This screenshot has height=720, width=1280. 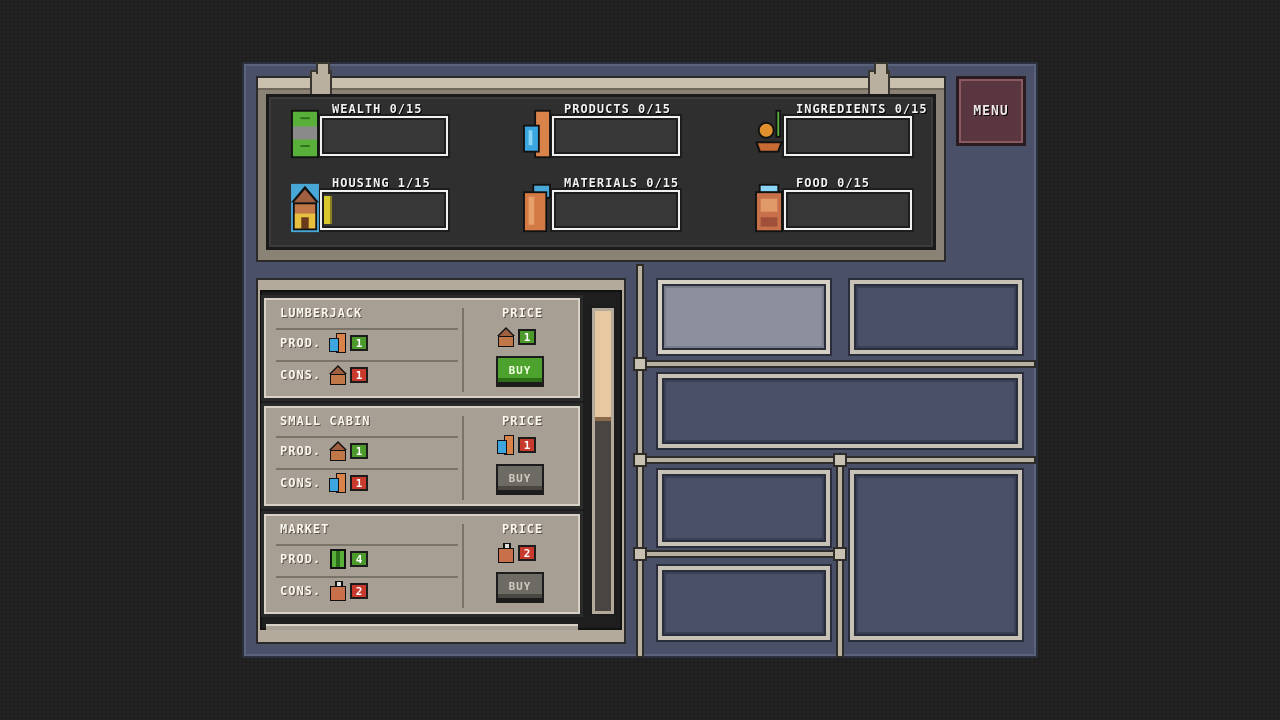 What do you see at coordinates (377, 109) in the screenshot?
I see `wealth-label: WEALTH 0/15` at bounding box center [377, 109].